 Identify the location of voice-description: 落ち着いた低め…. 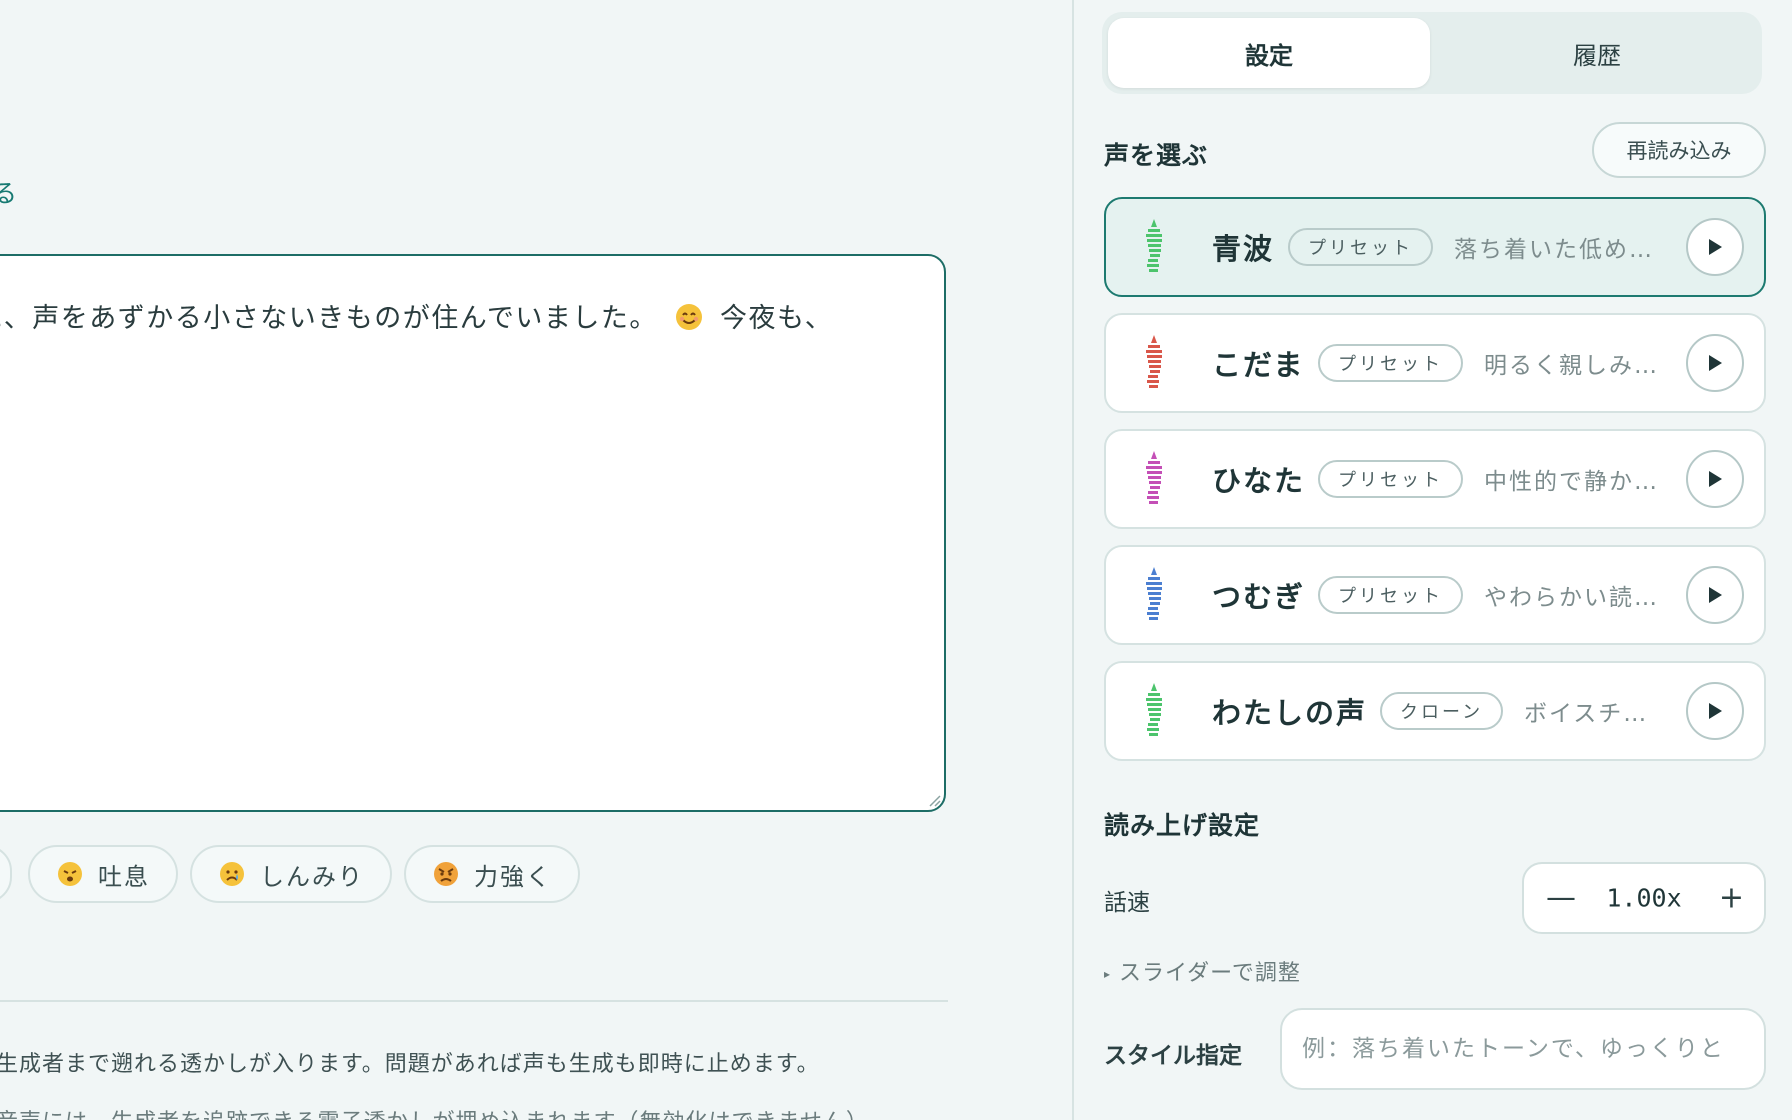
(1554, 250).